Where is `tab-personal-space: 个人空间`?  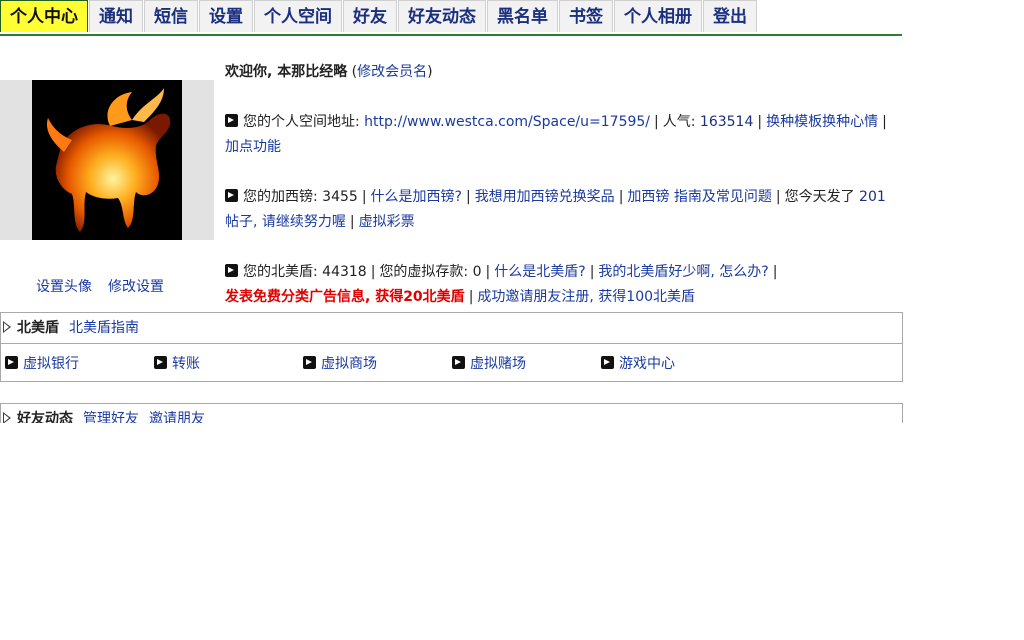 tab-personal-space: 个人空间 is located at coordinates (298, 16).